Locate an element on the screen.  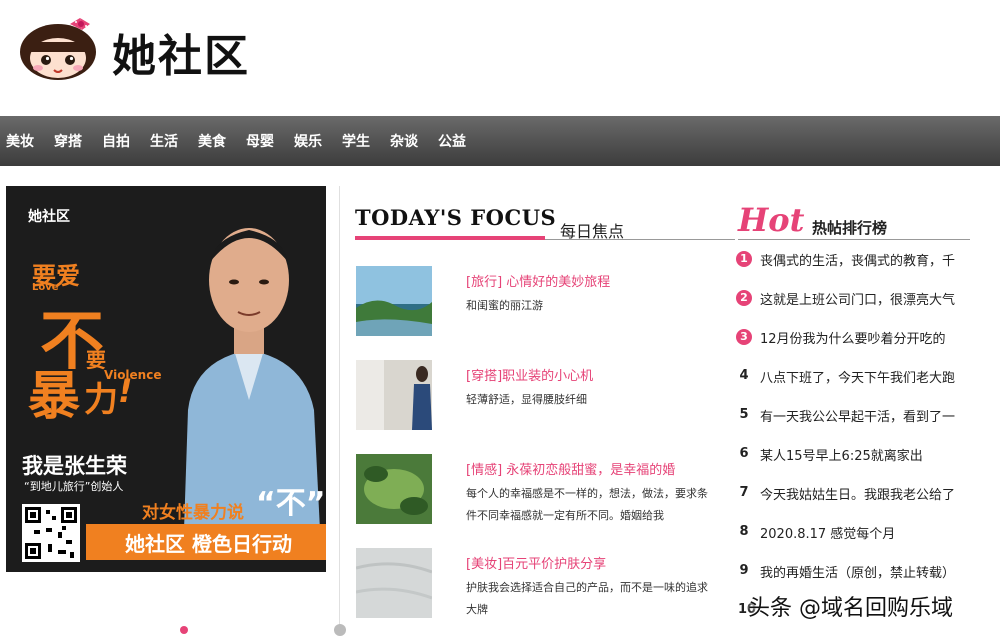
hot-item-text: 丧偶式的生活，丧偶式的教育，千 is located at coordinates (857, 259).